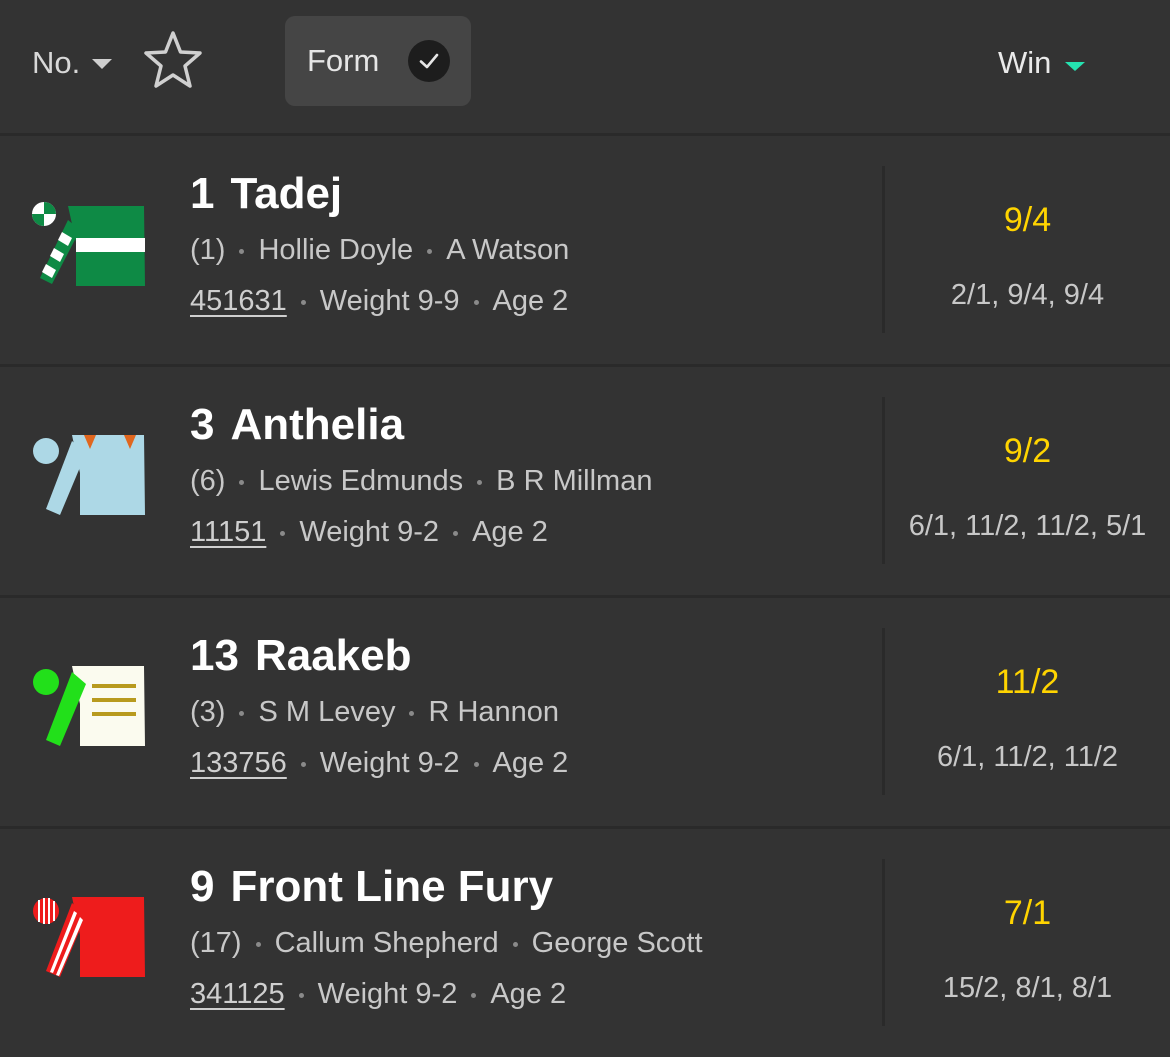  What do you see at coordinates (214, 655) in the screenshot?
I see `runner-number: 13` at bounding box center [214, 655].